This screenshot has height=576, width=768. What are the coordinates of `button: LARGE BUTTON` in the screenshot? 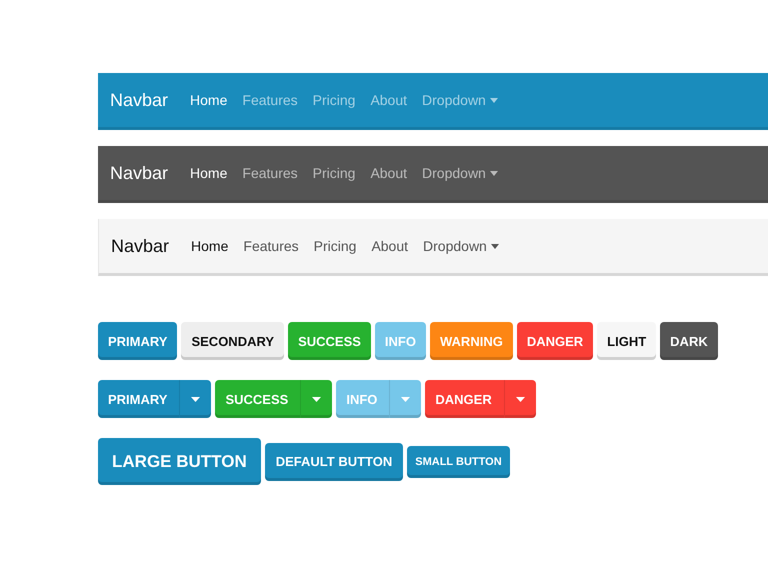 It's located at (179, 461).